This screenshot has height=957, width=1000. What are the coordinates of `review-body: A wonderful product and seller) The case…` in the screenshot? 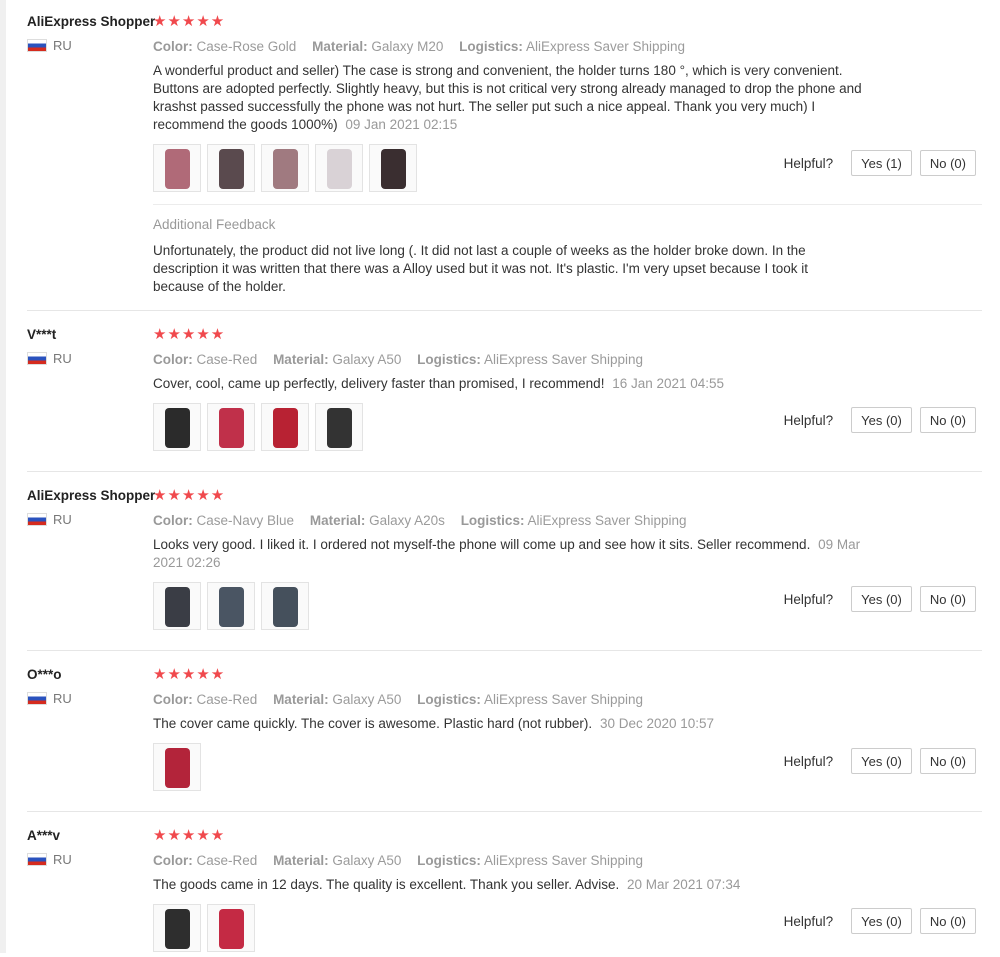 It's located at (507, 97).